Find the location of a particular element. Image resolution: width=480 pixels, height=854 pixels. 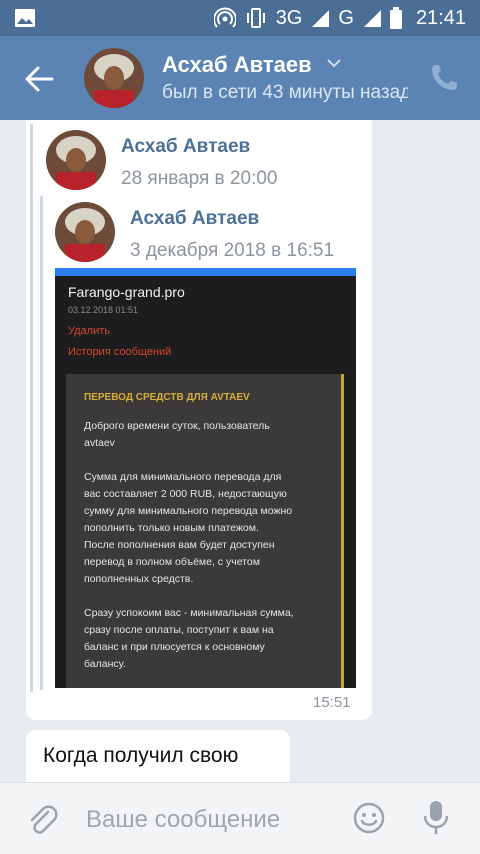

message-input: Ваше сообщение is located at coordinates (183, 820).